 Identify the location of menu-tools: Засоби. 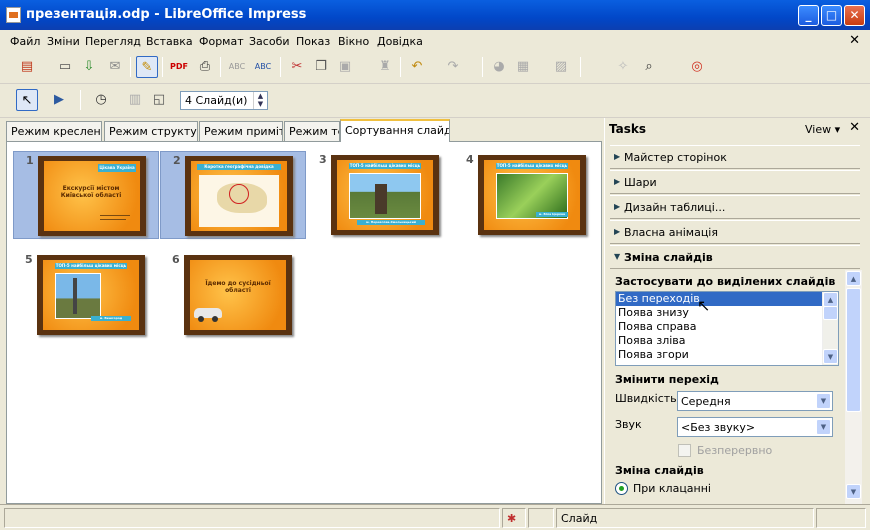
(269, 41).